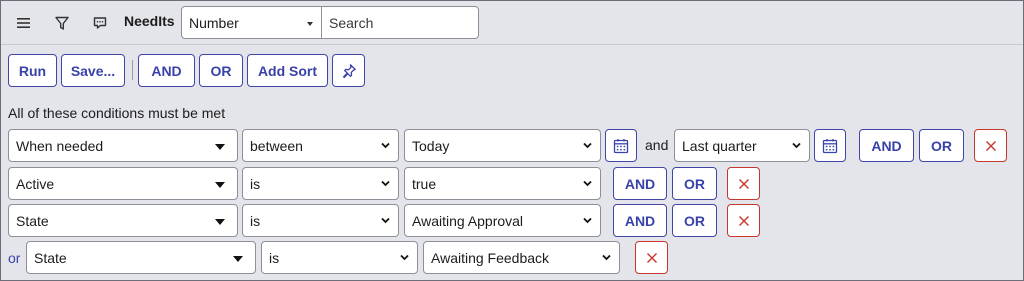 The image size is (1024, 281). Describe the element at coordinates (276, 146) in the screenshot. I see `condition-operator-value: between` at that location.